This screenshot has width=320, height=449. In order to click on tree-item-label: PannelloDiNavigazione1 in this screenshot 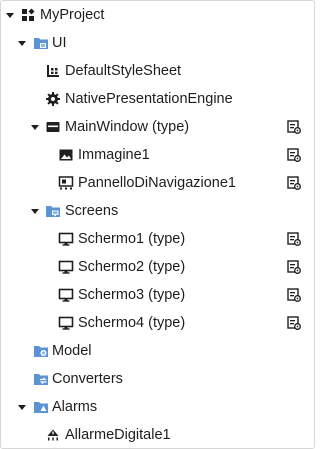, I will do `click(157, 183)`.